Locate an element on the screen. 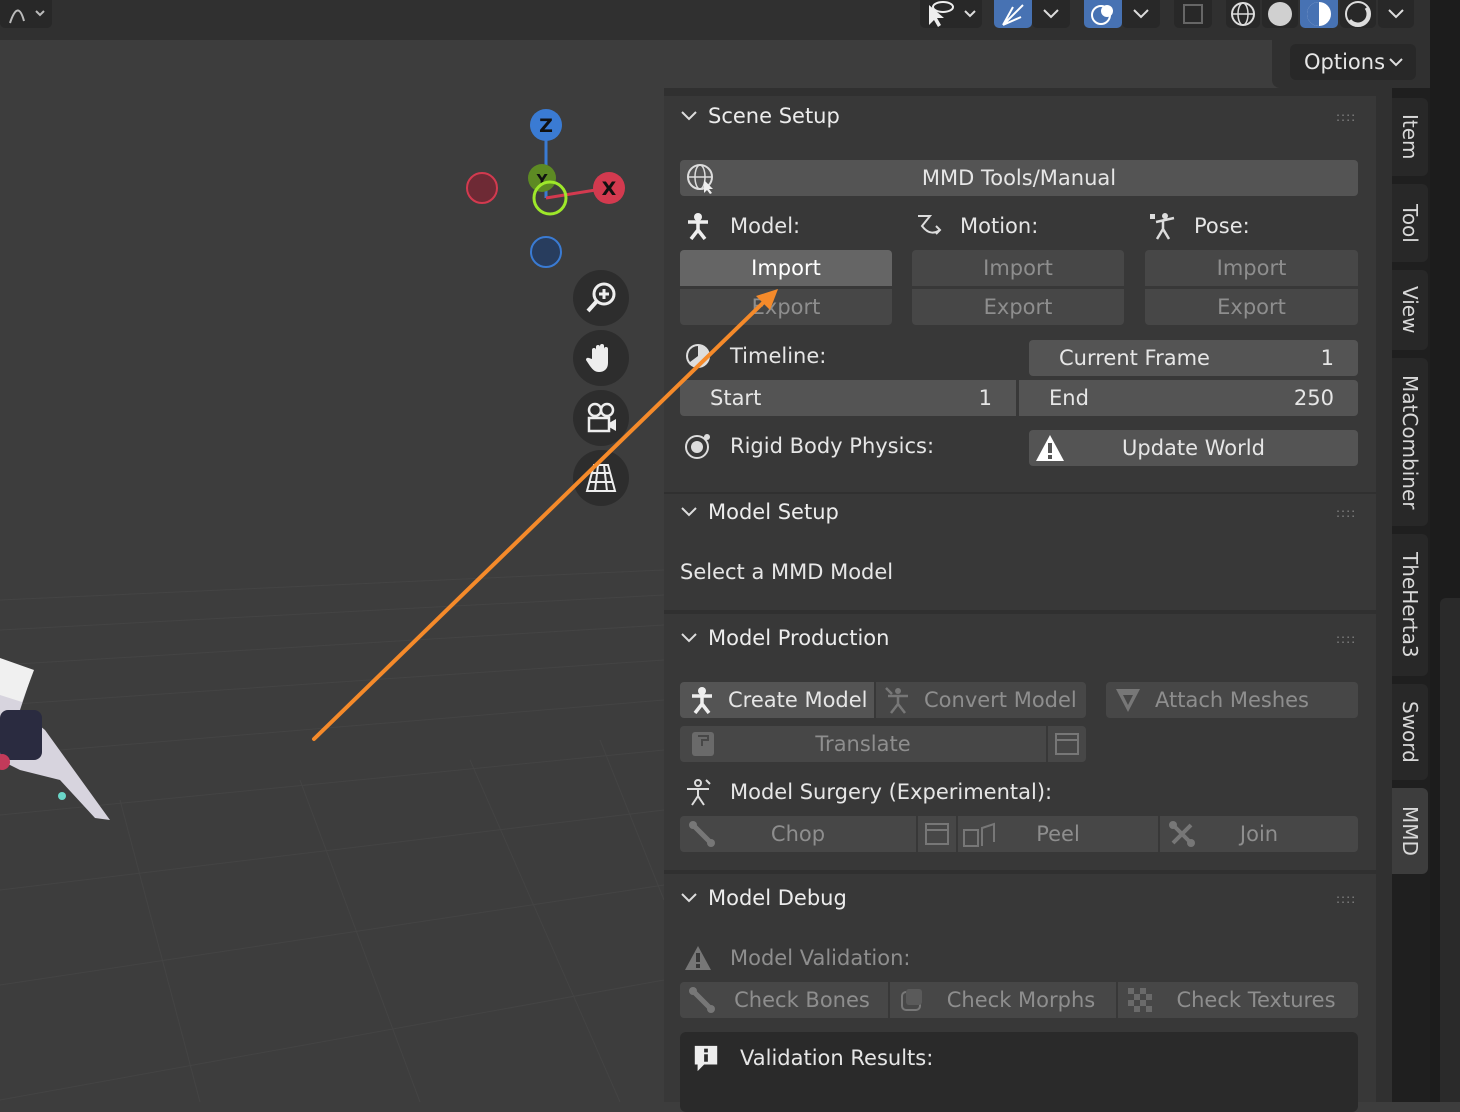 The height and width of the screenshot is (1112, 1460). frame-end-field: End 250 is located at coordinates (1188, 398).